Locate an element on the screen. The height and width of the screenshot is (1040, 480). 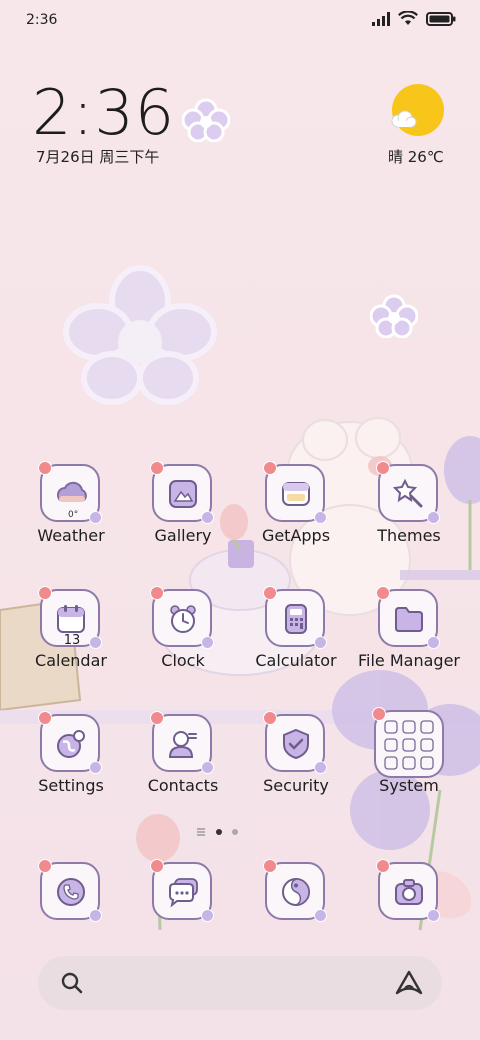
app-calculator: Calculator is located at coordinates (296, 642).